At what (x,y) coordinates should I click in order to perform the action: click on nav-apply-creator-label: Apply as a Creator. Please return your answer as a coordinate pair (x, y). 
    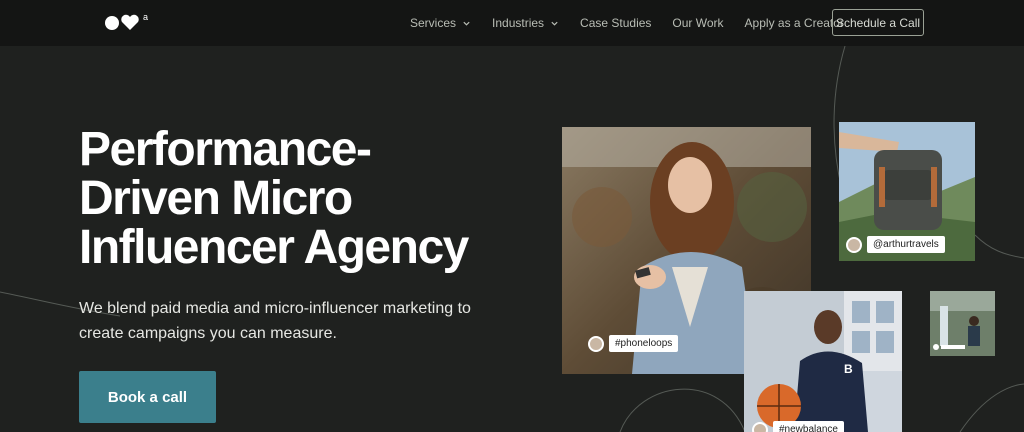
    Looking at the image, I should click on (794, 23).